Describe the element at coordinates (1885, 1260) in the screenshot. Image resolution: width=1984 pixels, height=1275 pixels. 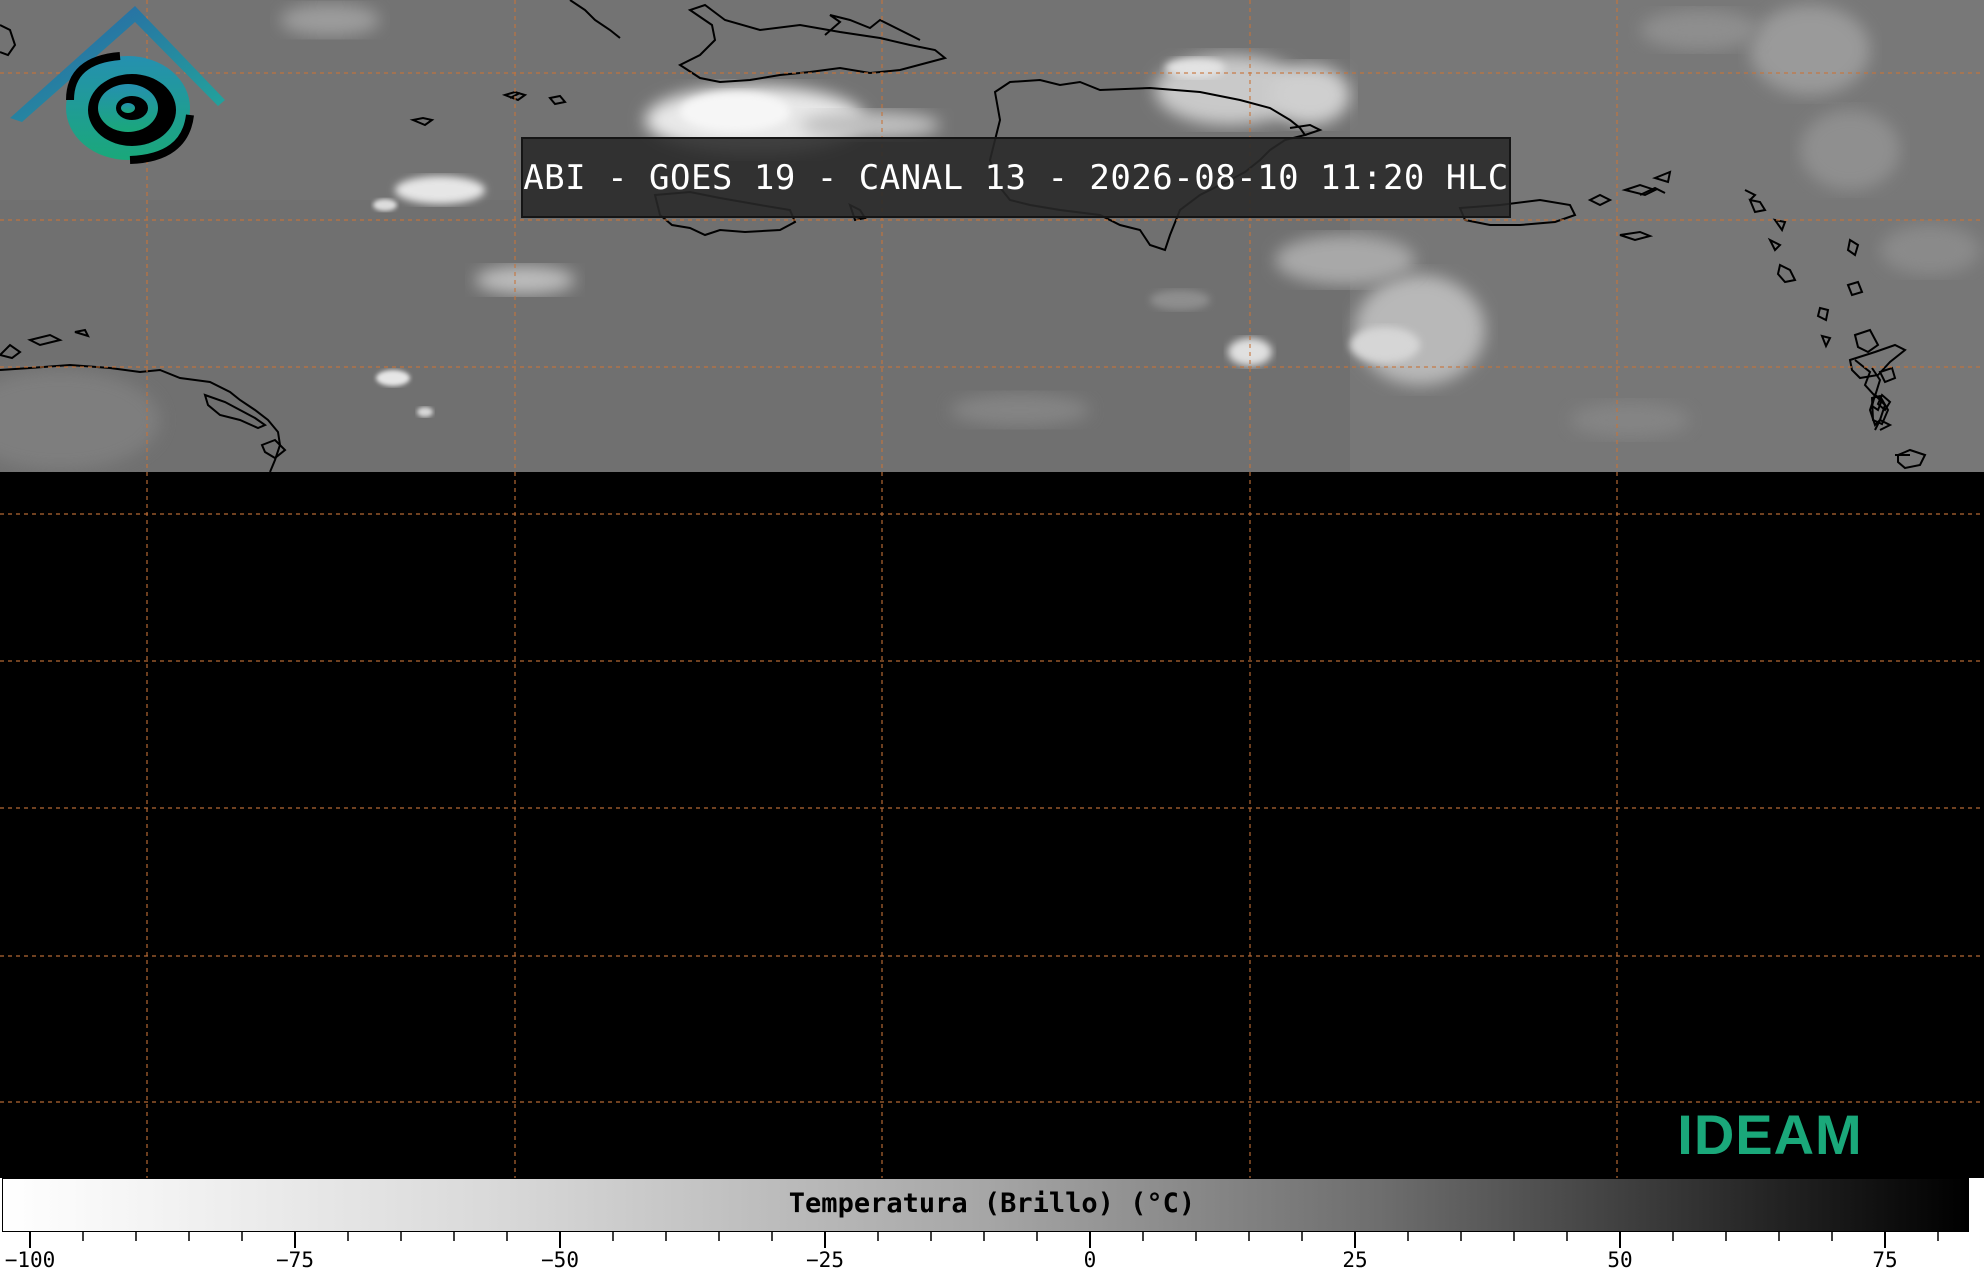
I see `tick-label: 75` at that location.